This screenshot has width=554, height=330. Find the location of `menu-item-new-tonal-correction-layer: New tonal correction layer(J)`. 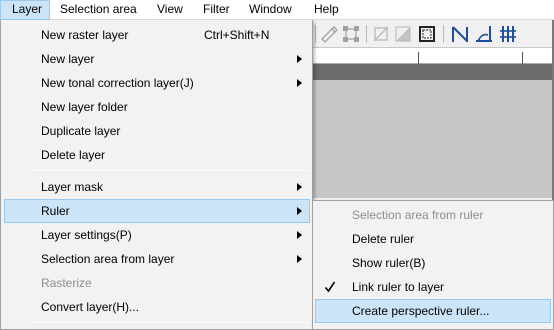

menu-item-new-tonal-correction-layer: New tonal correction layer(J) is located at coordinates (157, 83).